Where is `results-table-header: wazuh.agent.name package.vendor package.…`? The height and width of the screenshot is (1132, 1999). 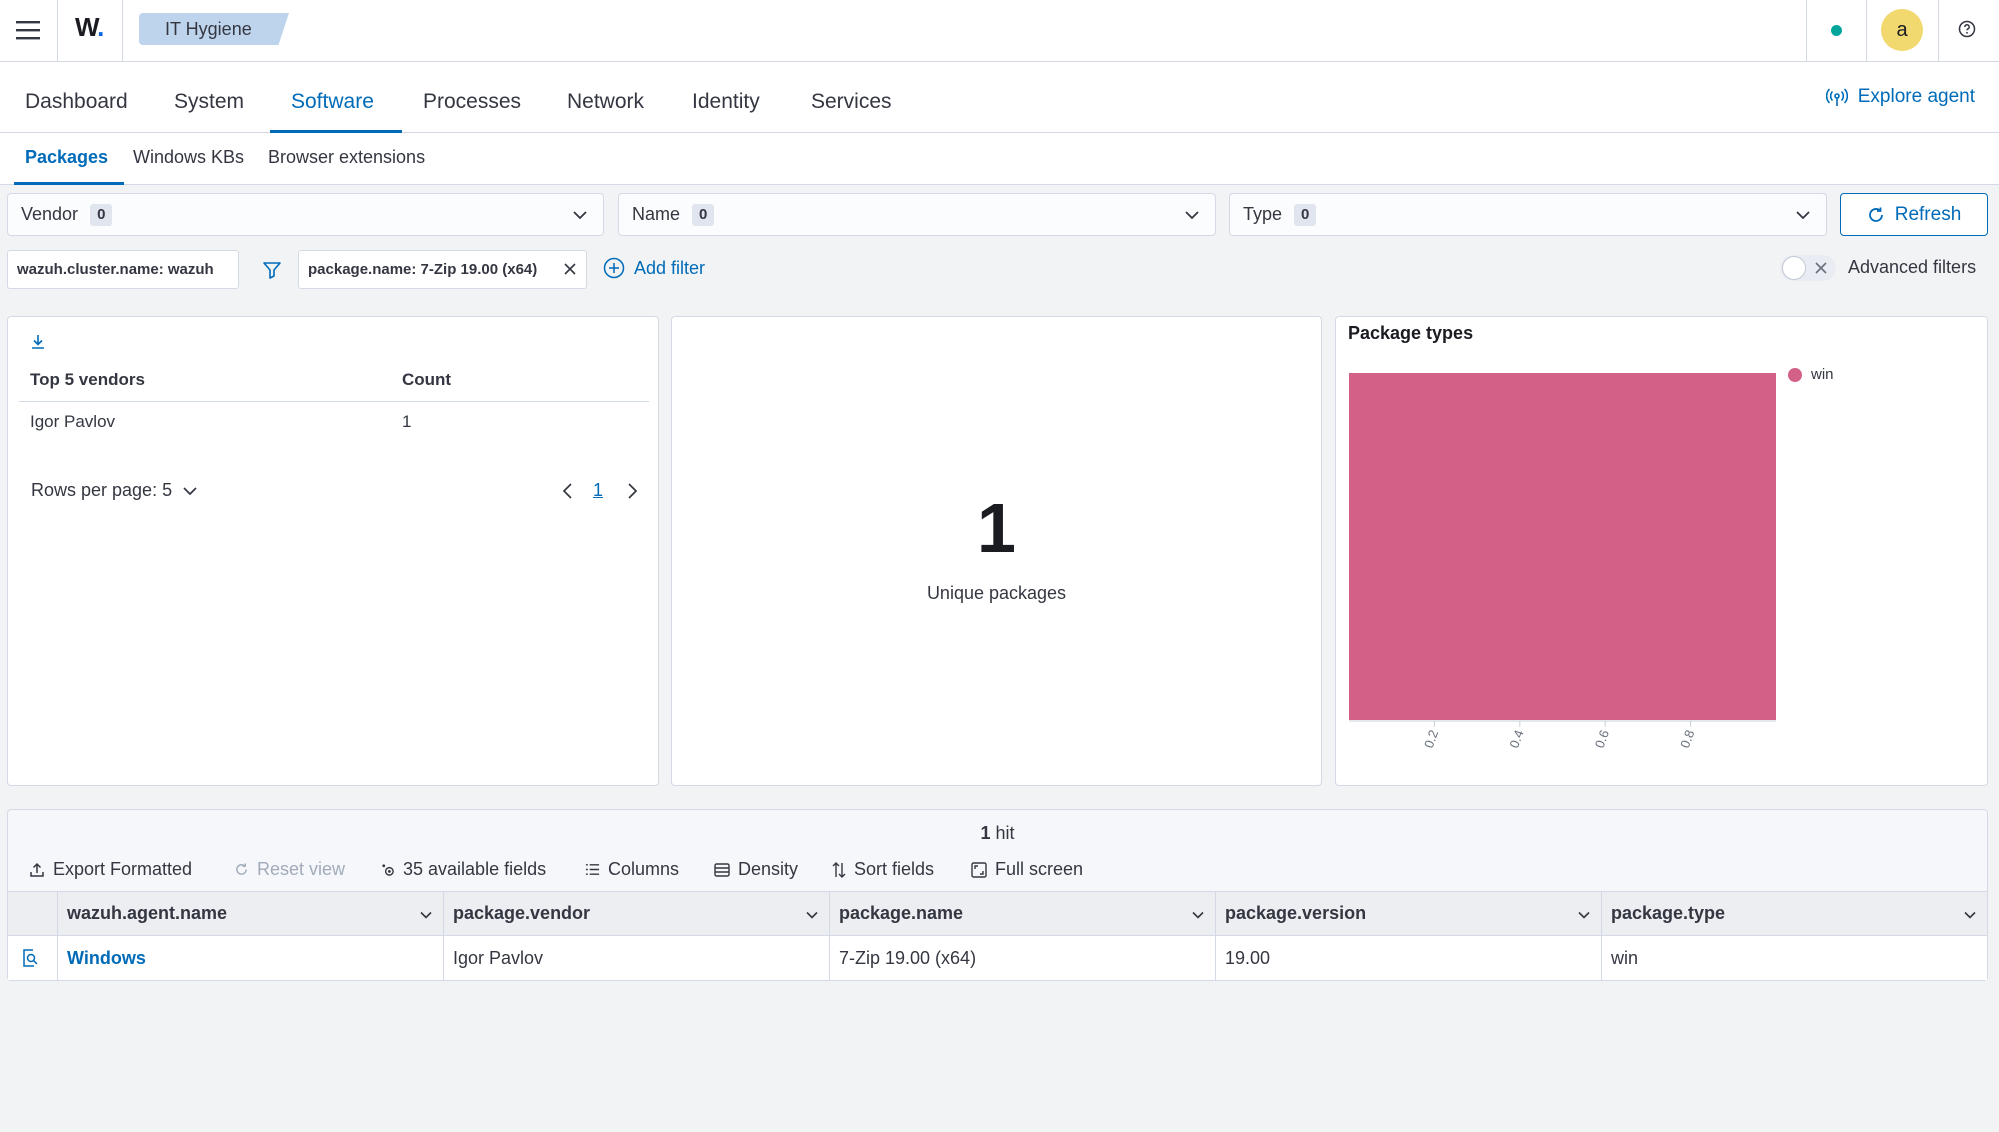
results-table-header: wazuh.agent.name package.vendor package.… is located at coordinates (997, 913).